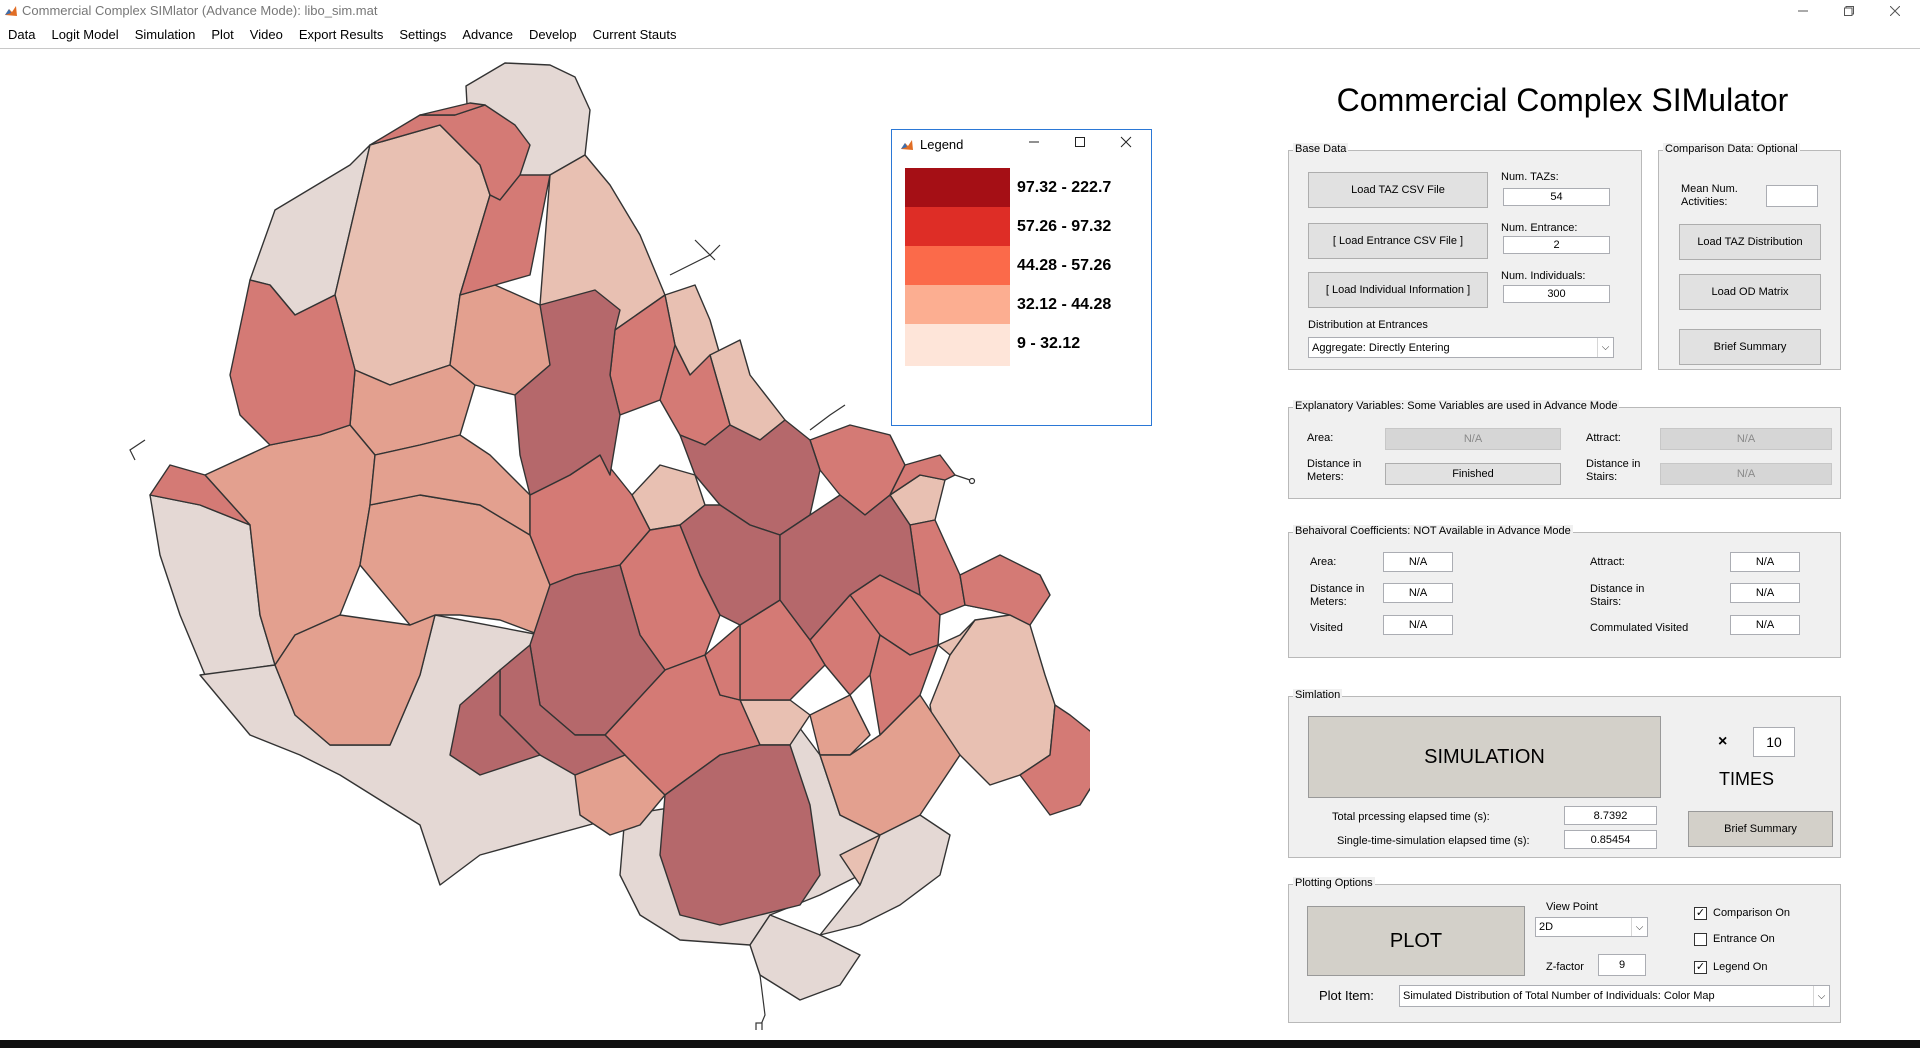 This screenshot has width=1920, height=1048. Describe the element at coordinates (1565, 967) in the screenshot. I see `zfactor-label: Z-factor` at that location.